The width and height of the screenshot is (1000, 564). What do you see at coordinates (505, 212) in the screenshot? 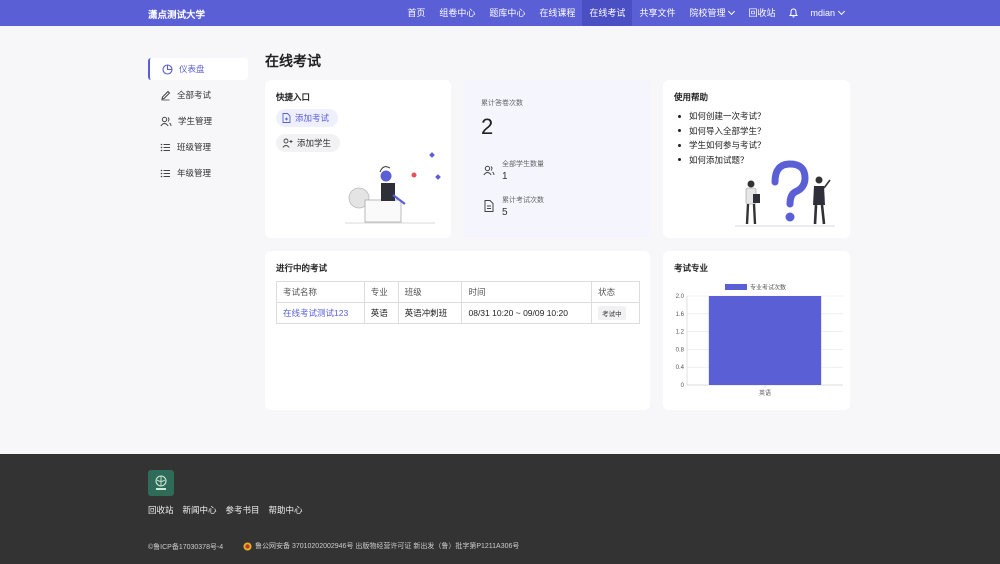
I see `exams-value: 5` at bounding box center [505, 212].